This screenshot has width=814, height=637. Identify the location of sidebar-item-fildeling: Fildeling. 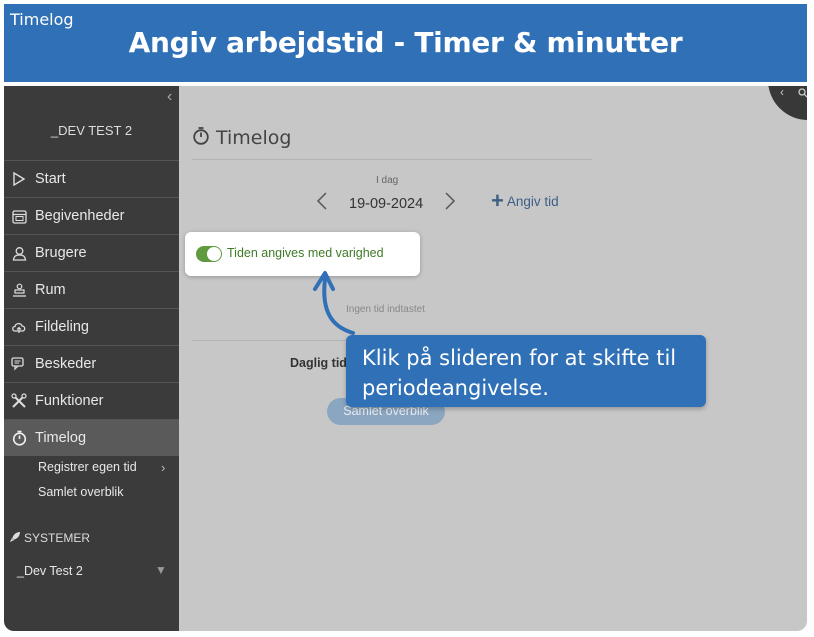
(91, 326).